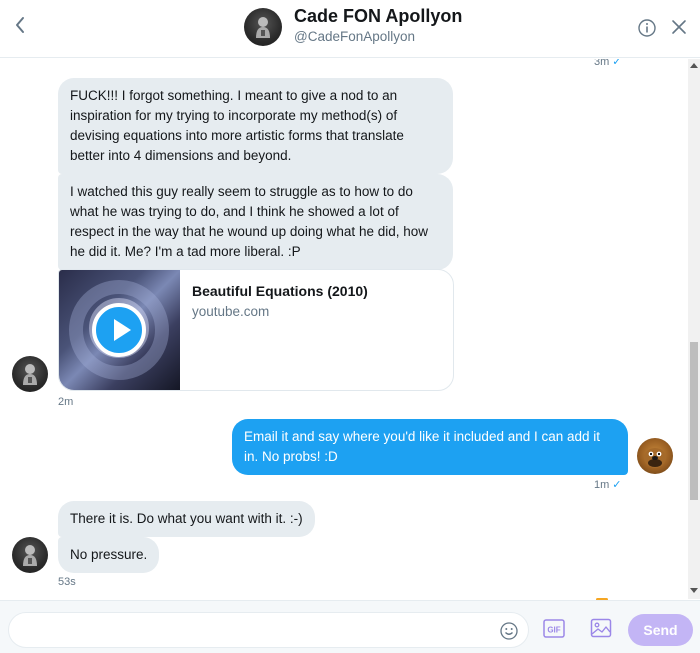  I want to click on card-domain: youtube.com, so click(231, 311).